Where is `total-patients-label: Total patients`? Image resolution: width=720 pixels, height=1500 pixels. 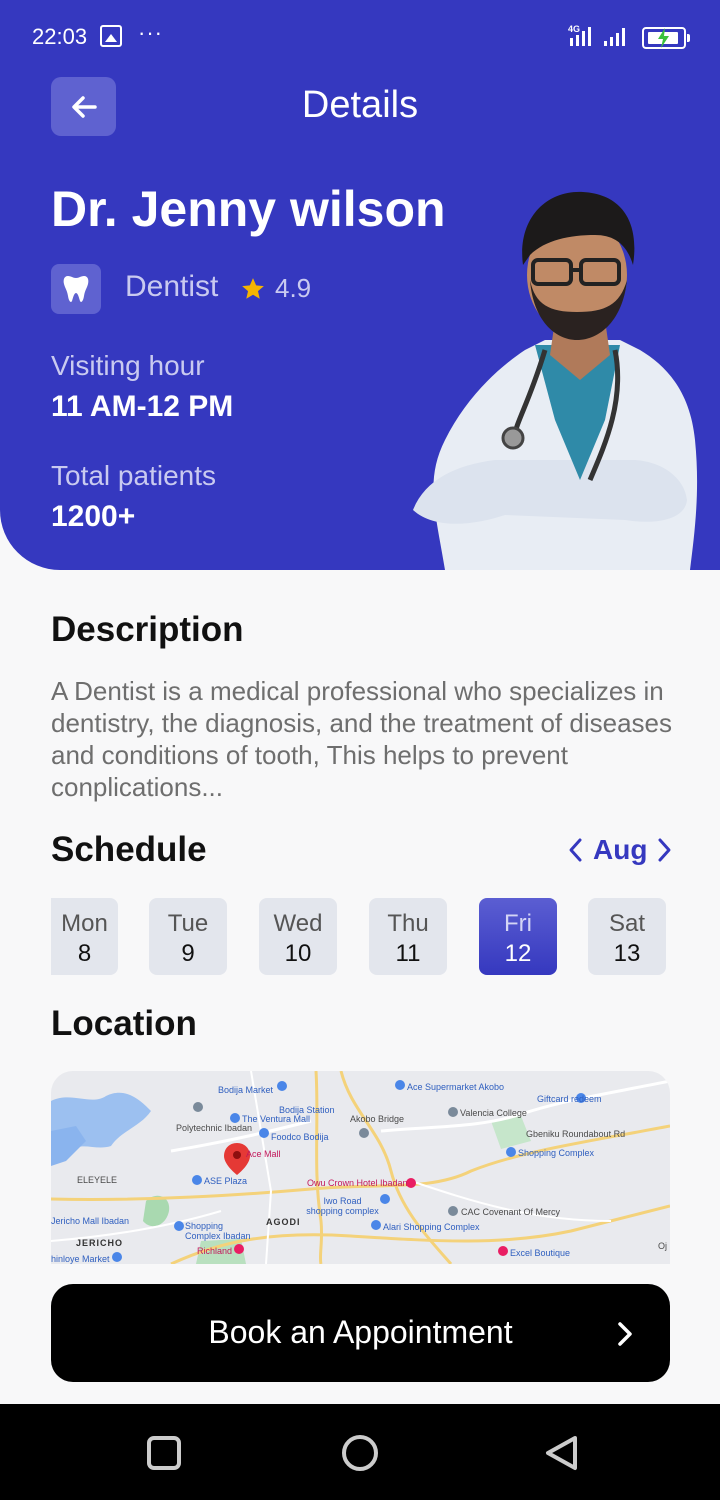
total-patients-label: Total patients is located at coordinates (133, 475).